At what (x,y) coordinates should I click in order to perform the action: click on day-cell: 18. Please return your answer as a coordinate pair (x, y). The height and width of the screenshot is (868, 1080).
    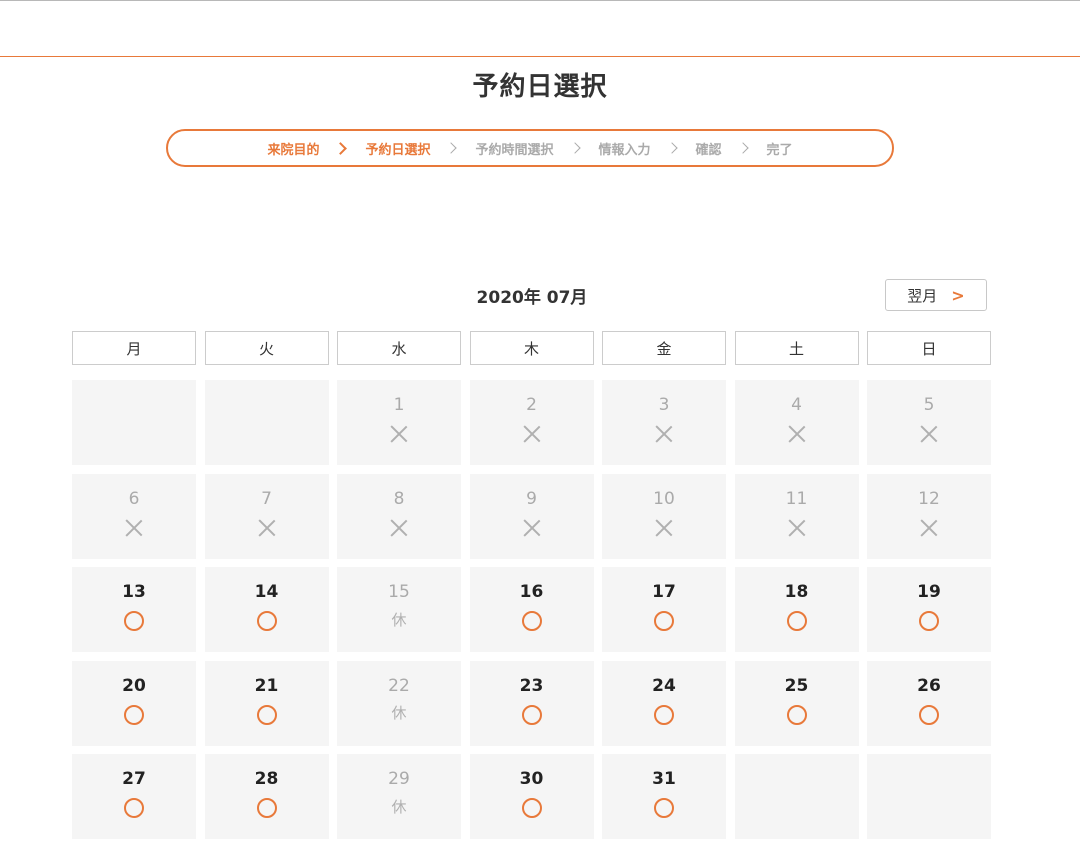
    Looking at the image, I should click on (796, 609).